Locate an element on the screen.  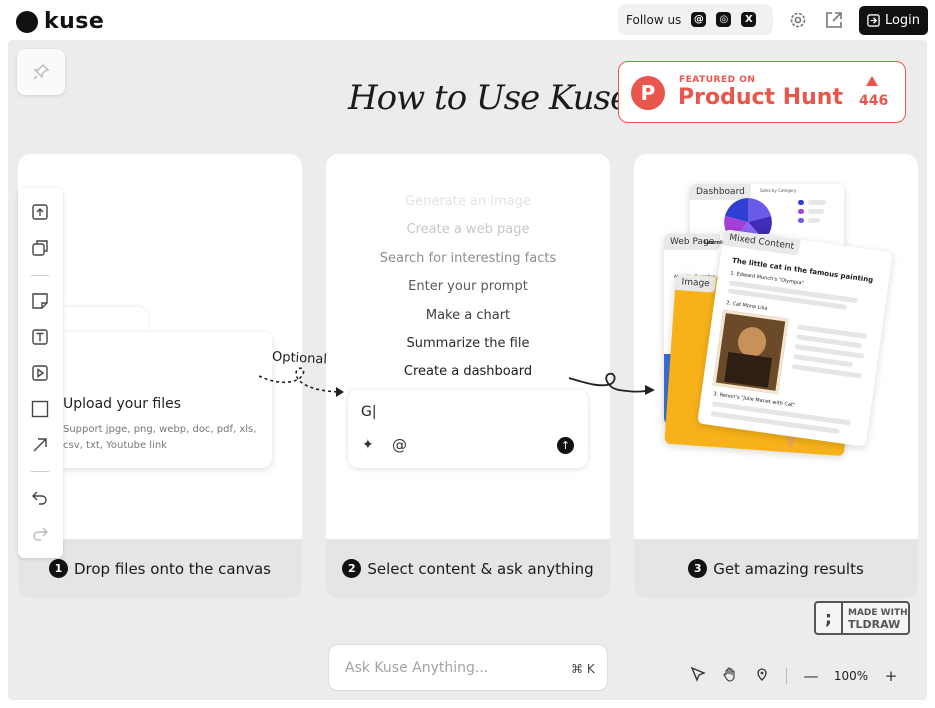
step-footer-2: 2 Select content & ask anything is located at coordinates (468, 568).